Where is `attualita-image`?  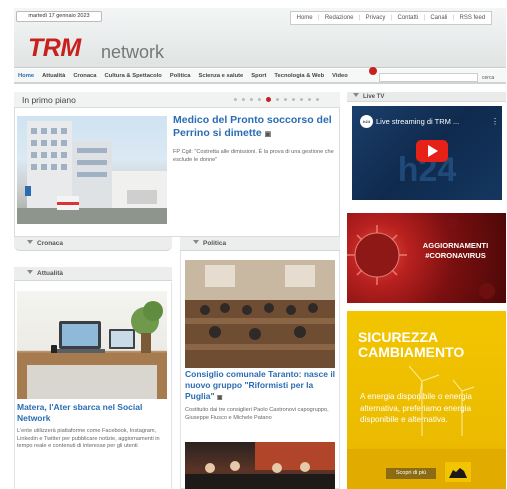
attualita-image is located at coordinates (92, 345).